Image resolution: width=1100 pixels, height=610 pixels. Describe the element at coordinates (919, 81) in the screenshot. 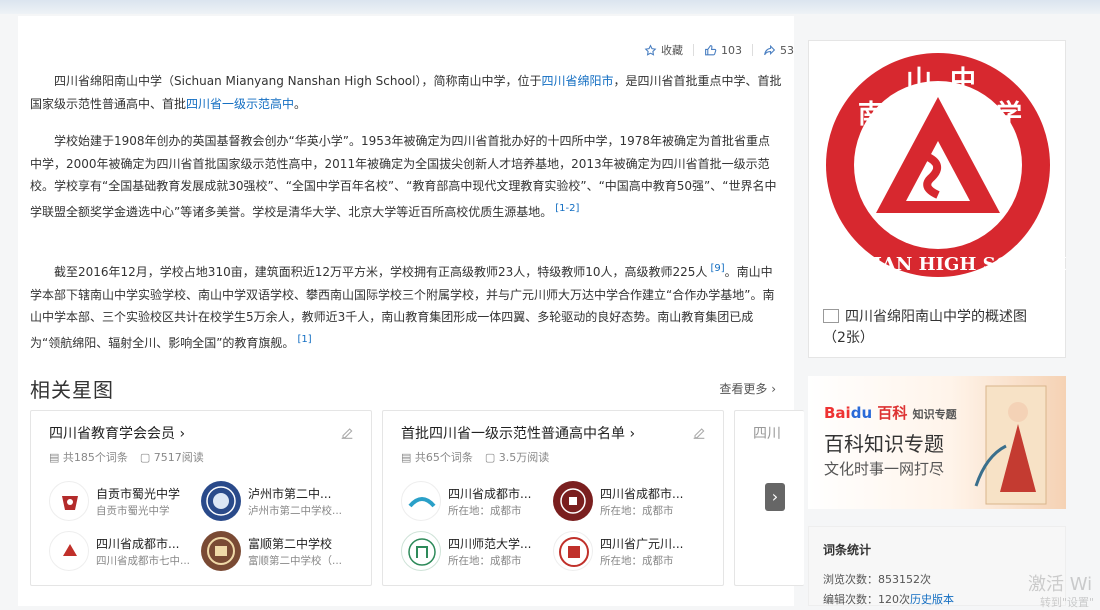

I see `svg-text: 山` at that location.